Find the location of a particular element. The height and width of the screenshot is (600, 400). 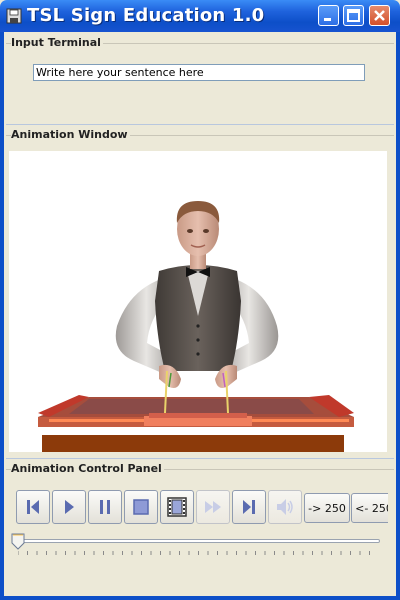

sound-button is located at coordinates (285, 507).